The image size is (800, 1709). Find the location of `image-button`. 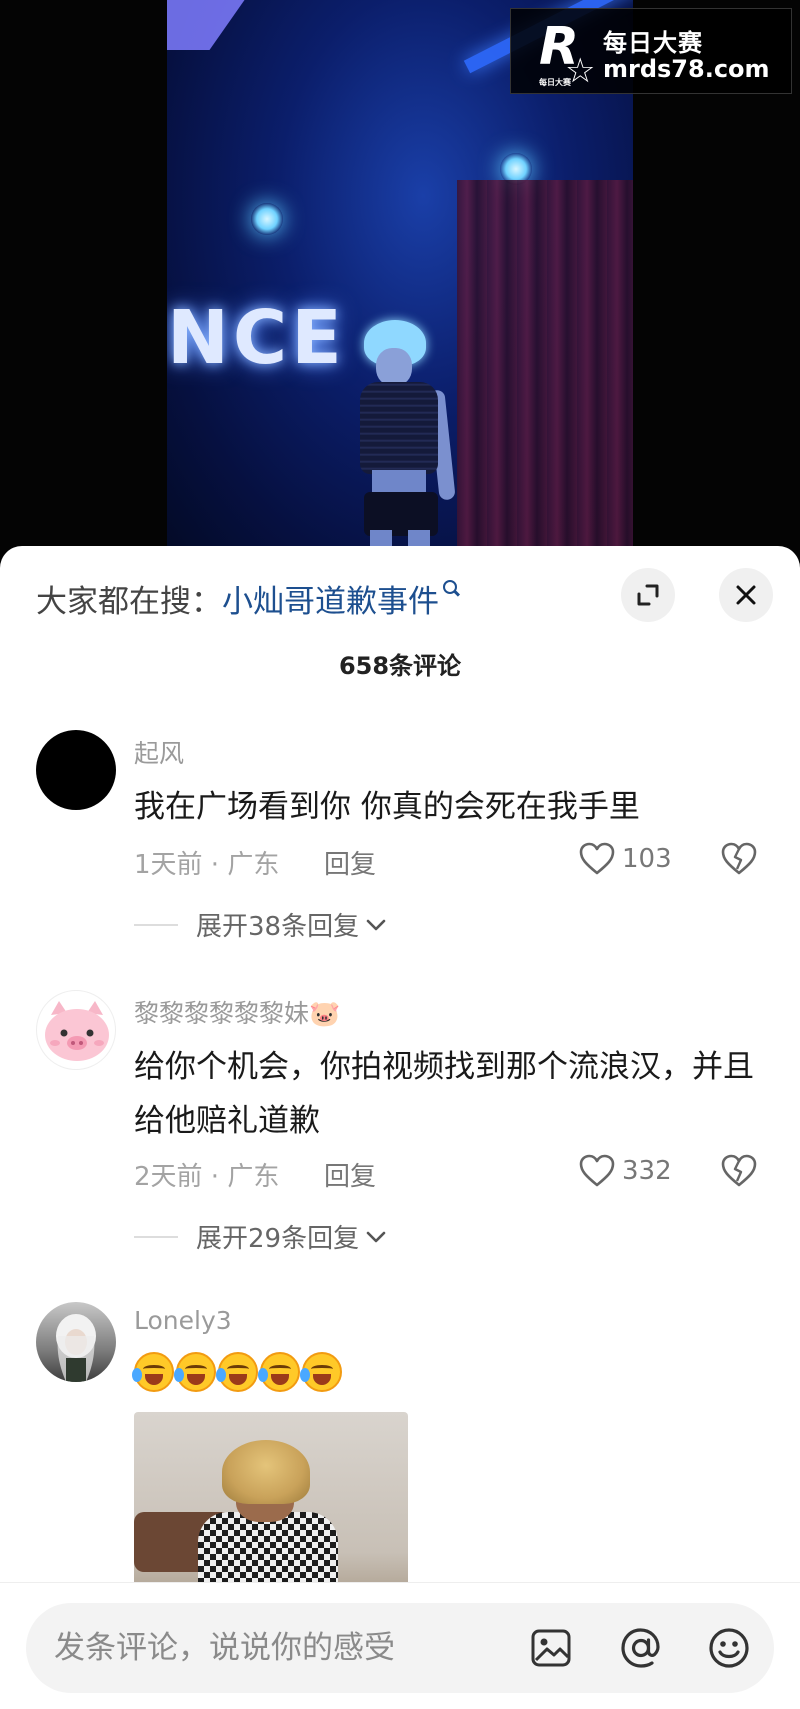

image-button is located at coordinates (551, 1648).